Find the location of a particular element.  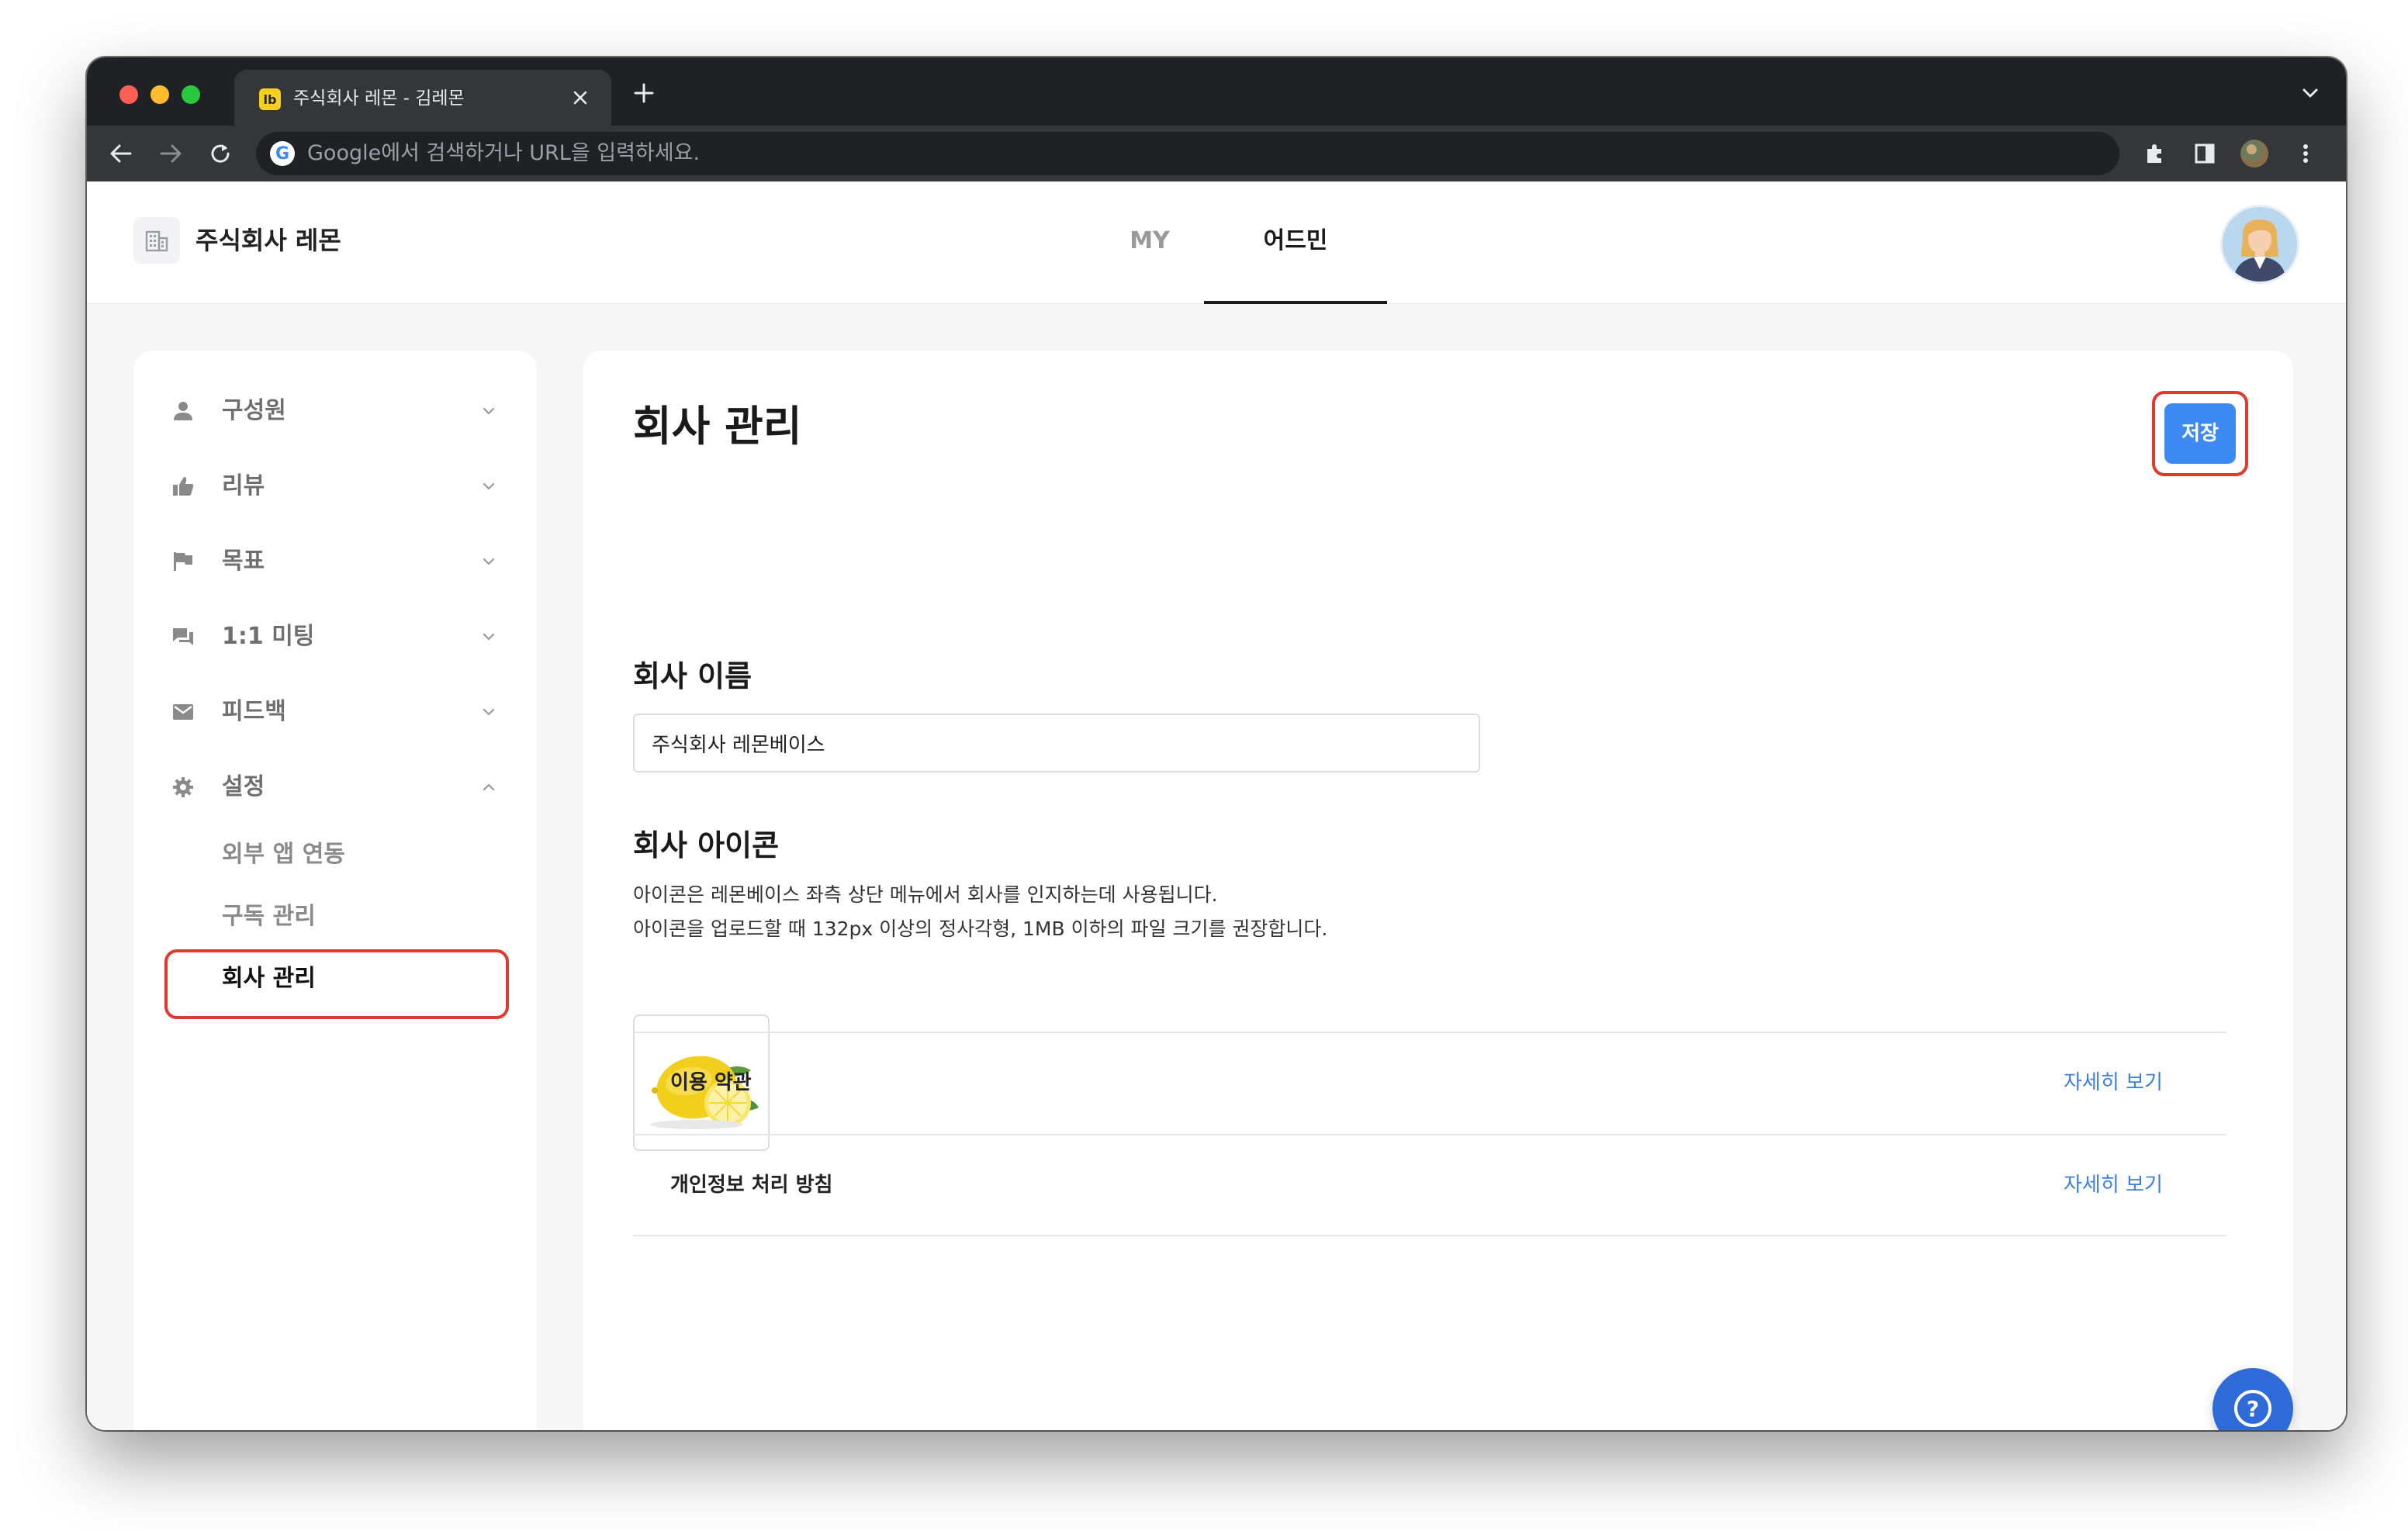

sidebar-item-settings: 설정 is located at coordinates (335, 787).